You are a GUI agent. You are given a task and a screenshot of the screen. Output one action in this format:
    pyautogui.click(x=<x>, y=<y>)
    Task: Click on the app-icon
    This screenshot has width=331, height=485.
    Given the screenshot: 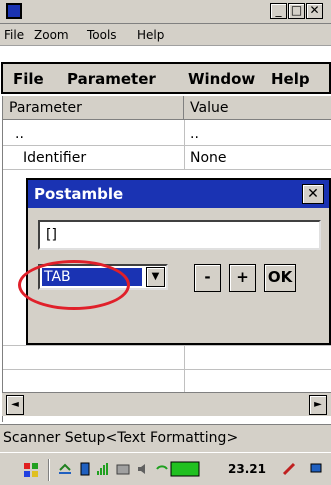 What is the action you would take?
    pyautogui.click(x=14, y=11)
    